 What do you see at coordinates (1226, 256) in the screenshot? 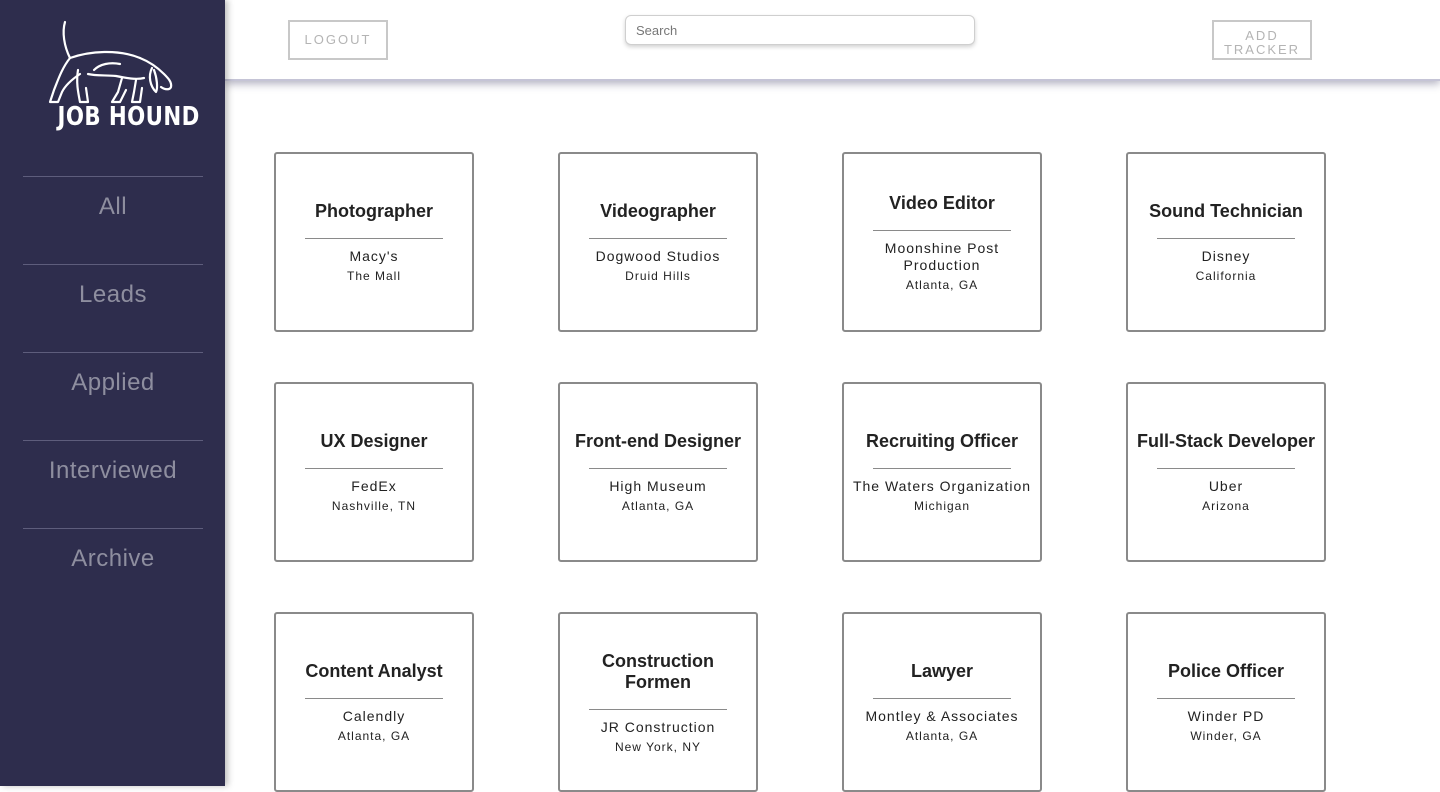
I see `job-company: Disney` at bounding box center [1226, 256].